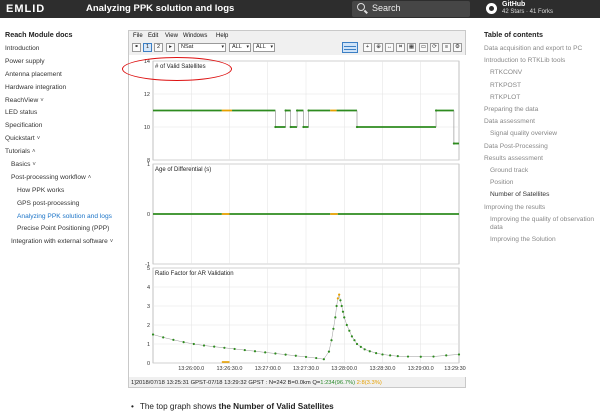 The width and height of the screenshot is (600, 418). I want to click on panel-title: Ratio Factor for AR Validation, so click(194, 274).